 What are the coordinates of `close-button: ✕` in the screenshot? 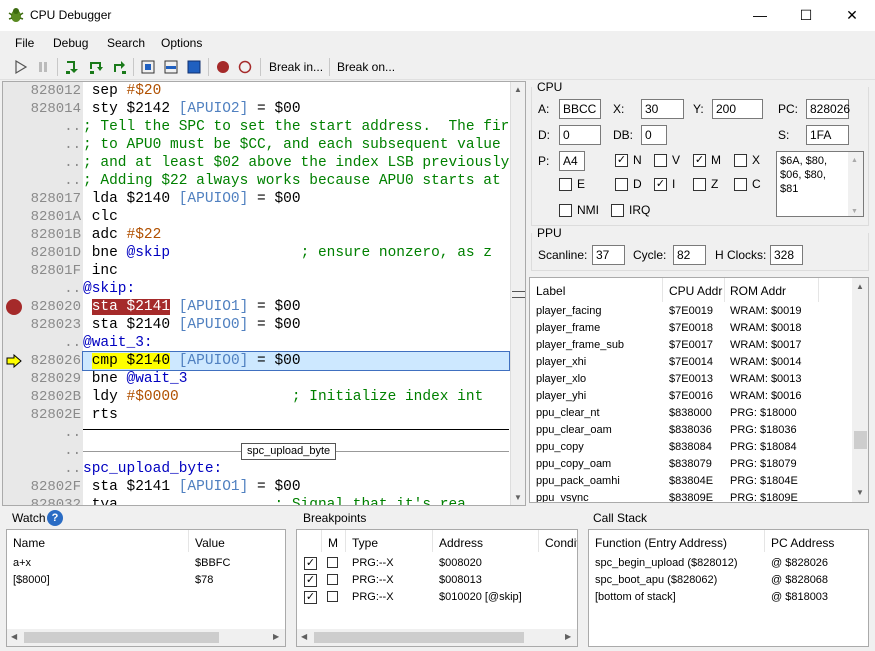 It's located at (852, 15).